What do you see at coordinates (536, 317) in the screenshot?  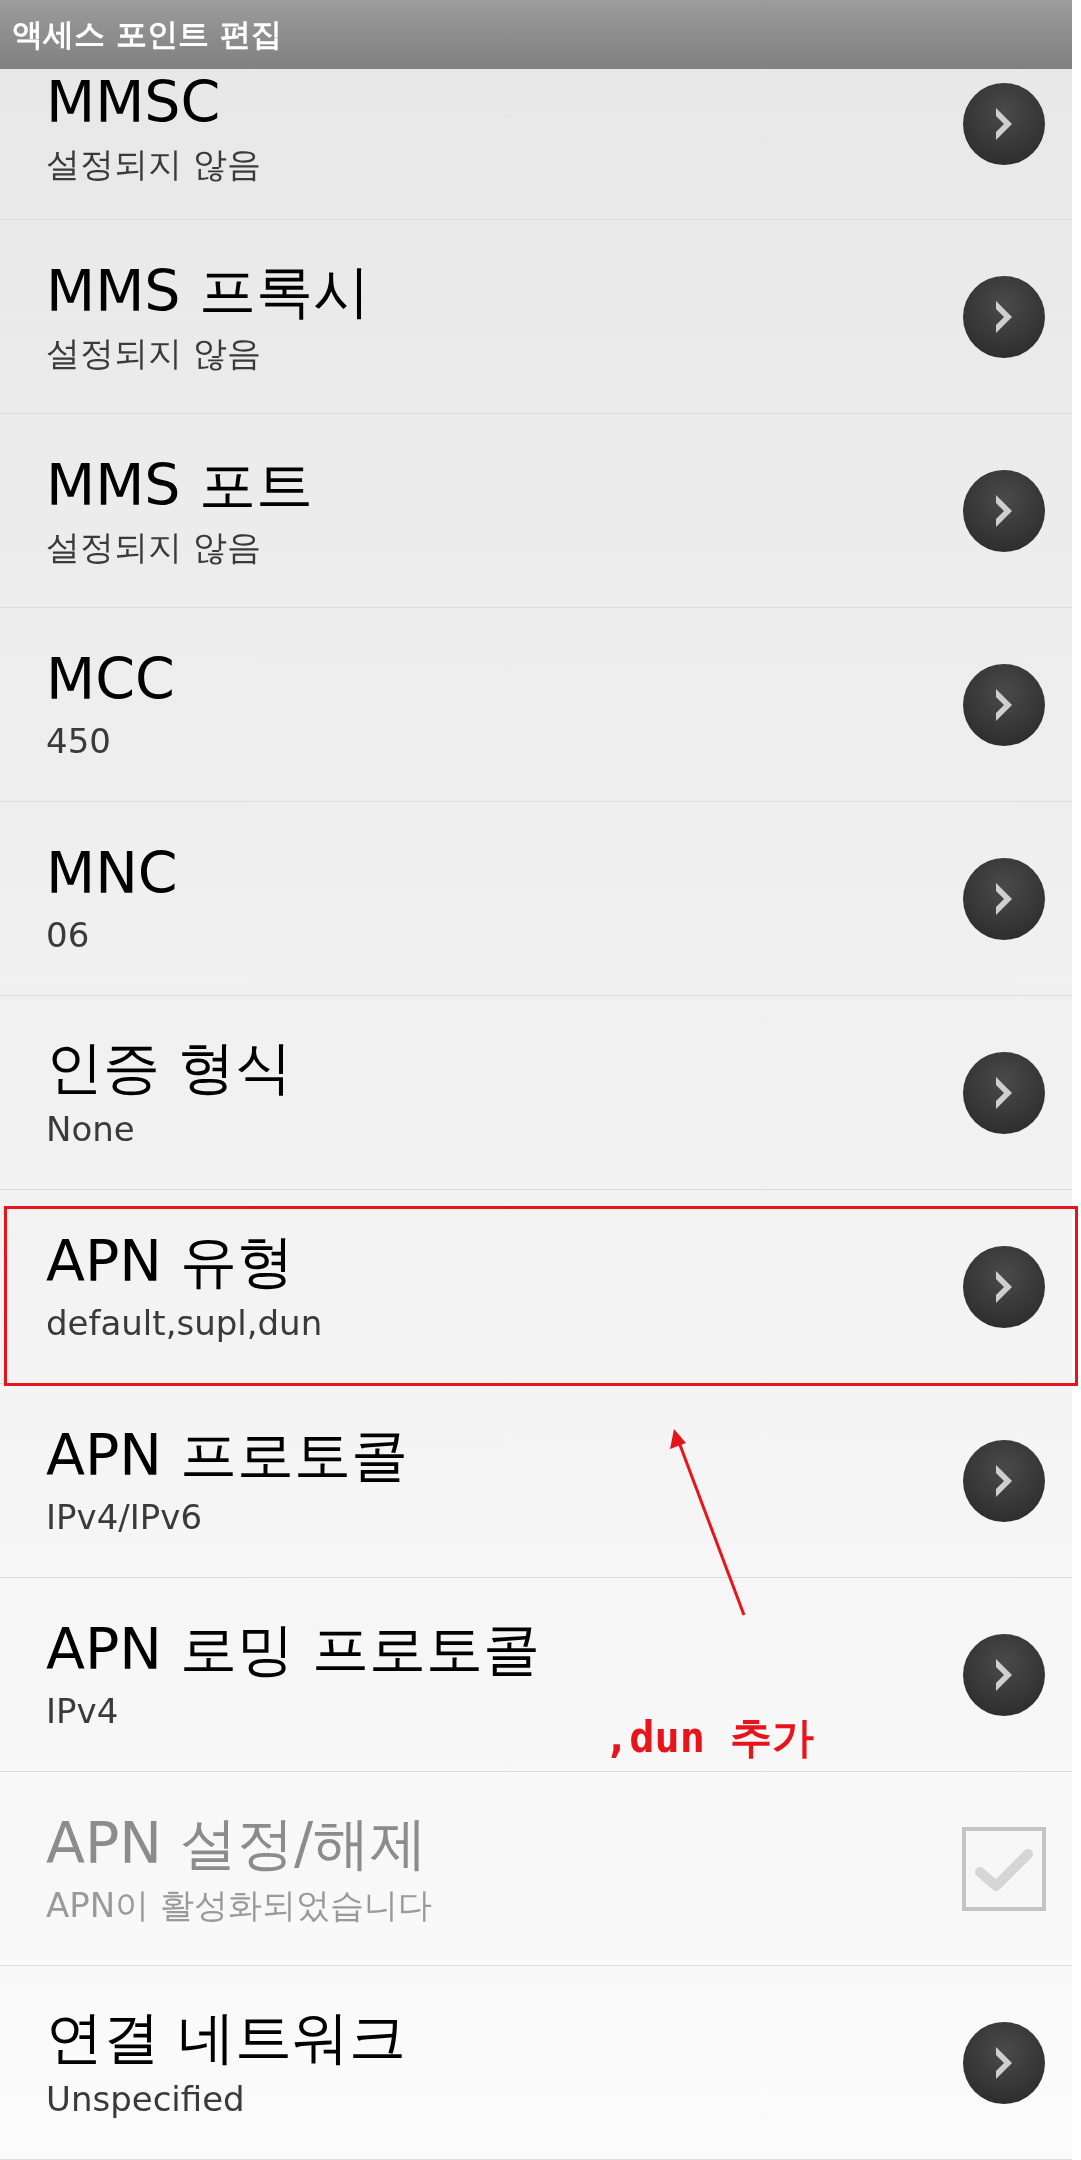 I see `preference-row: MMS 프록시 설정되지 않음` at bounding box center [536, 317].